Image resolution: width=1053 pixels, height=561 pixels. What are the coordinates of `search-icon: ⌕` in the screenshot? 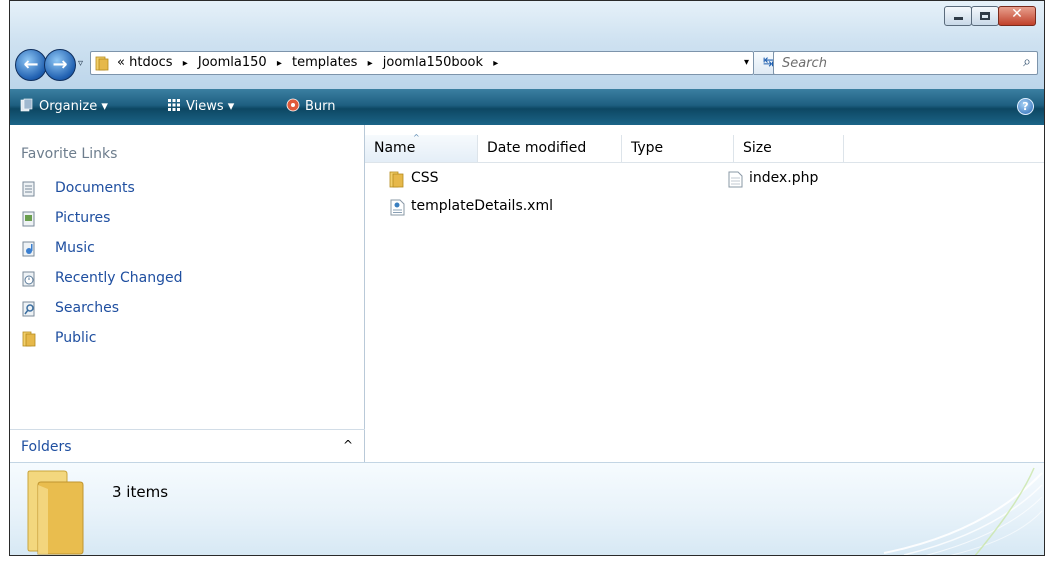 It's located at (1027, 62).